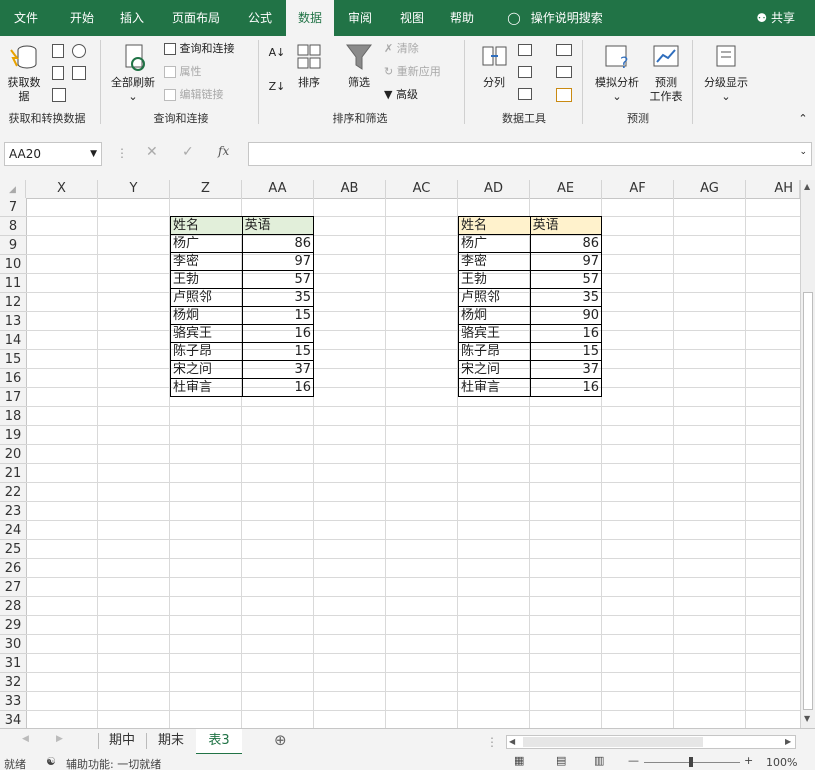  I want to click on flash-fill-icon, so click(525, 50).